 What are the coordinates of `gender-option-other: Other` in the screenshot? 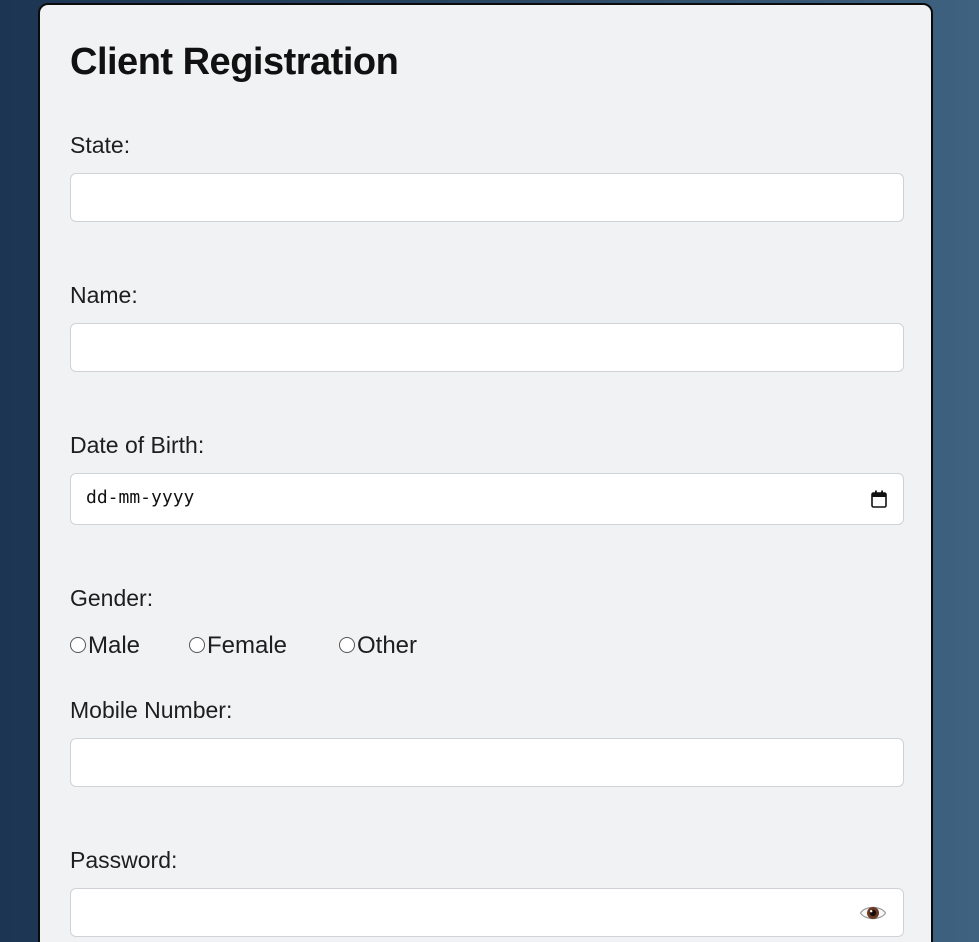 It's located at (378, 646).